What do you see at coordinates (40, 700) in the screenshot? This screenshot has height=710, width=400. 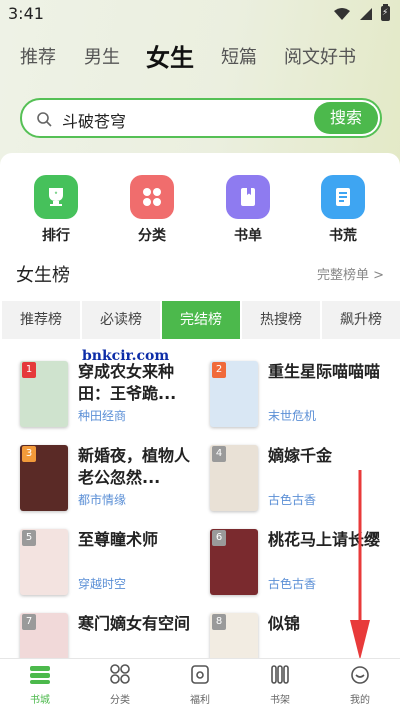 I see `nav-label: 书城` at bounding box center [40, 700].